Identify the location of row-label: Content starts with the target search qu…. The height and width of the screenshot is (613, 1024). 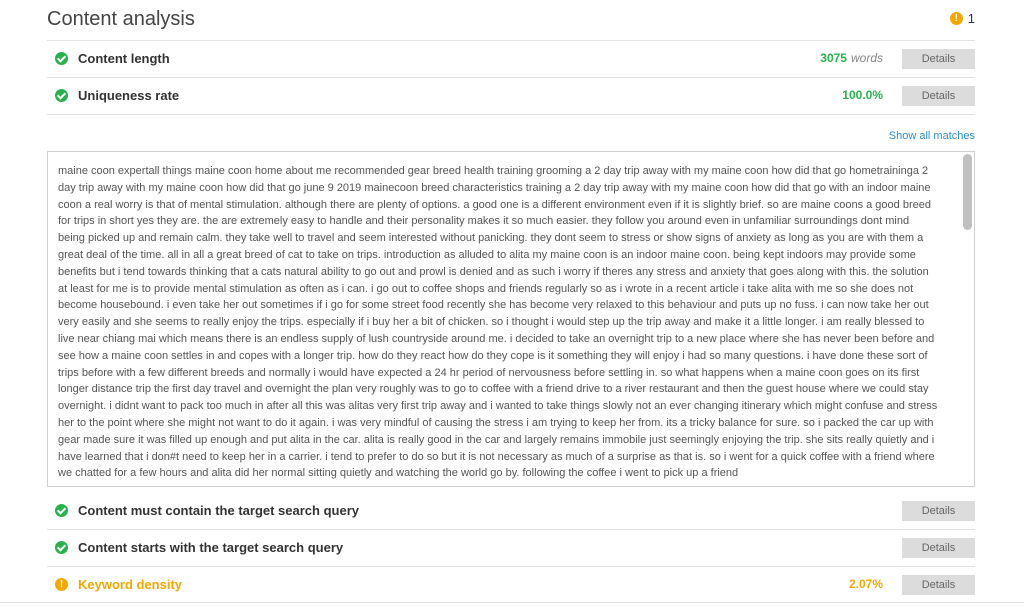
(211, 547).